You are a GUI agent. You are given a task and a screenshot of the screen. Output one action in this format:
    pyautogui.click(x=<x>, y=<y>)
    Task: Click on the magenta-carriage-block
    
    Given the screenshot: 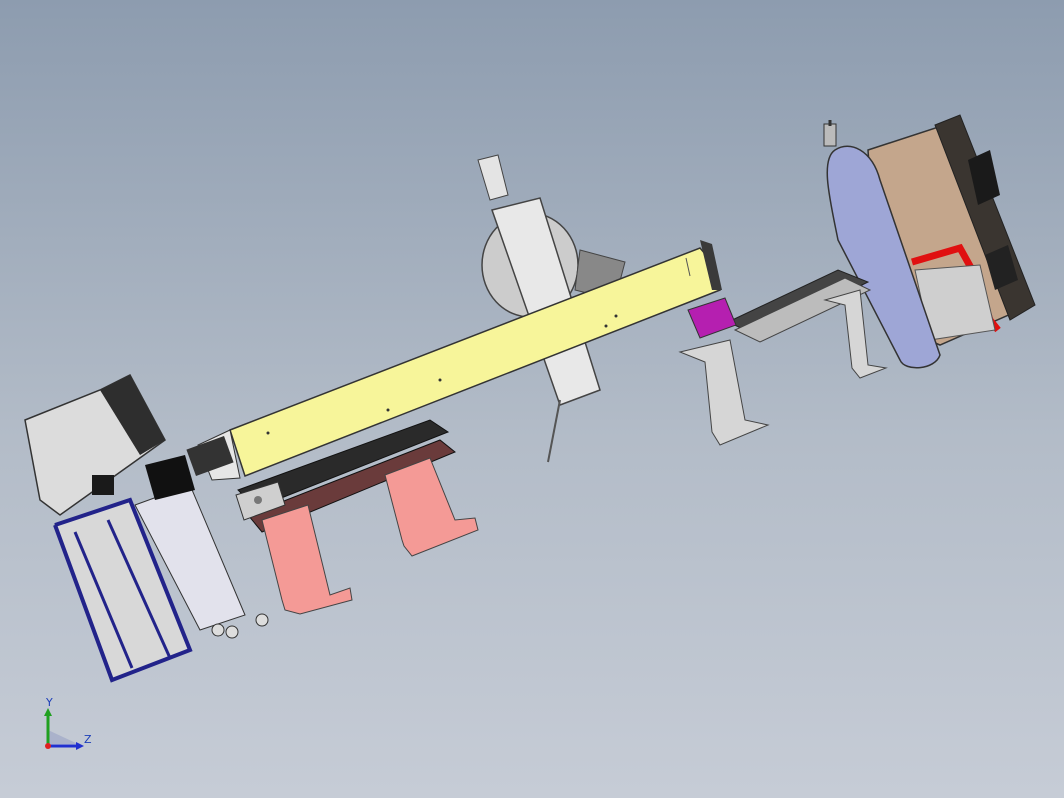 What is the action you would take?
    pyautogui.click(x=712, y=318)
    